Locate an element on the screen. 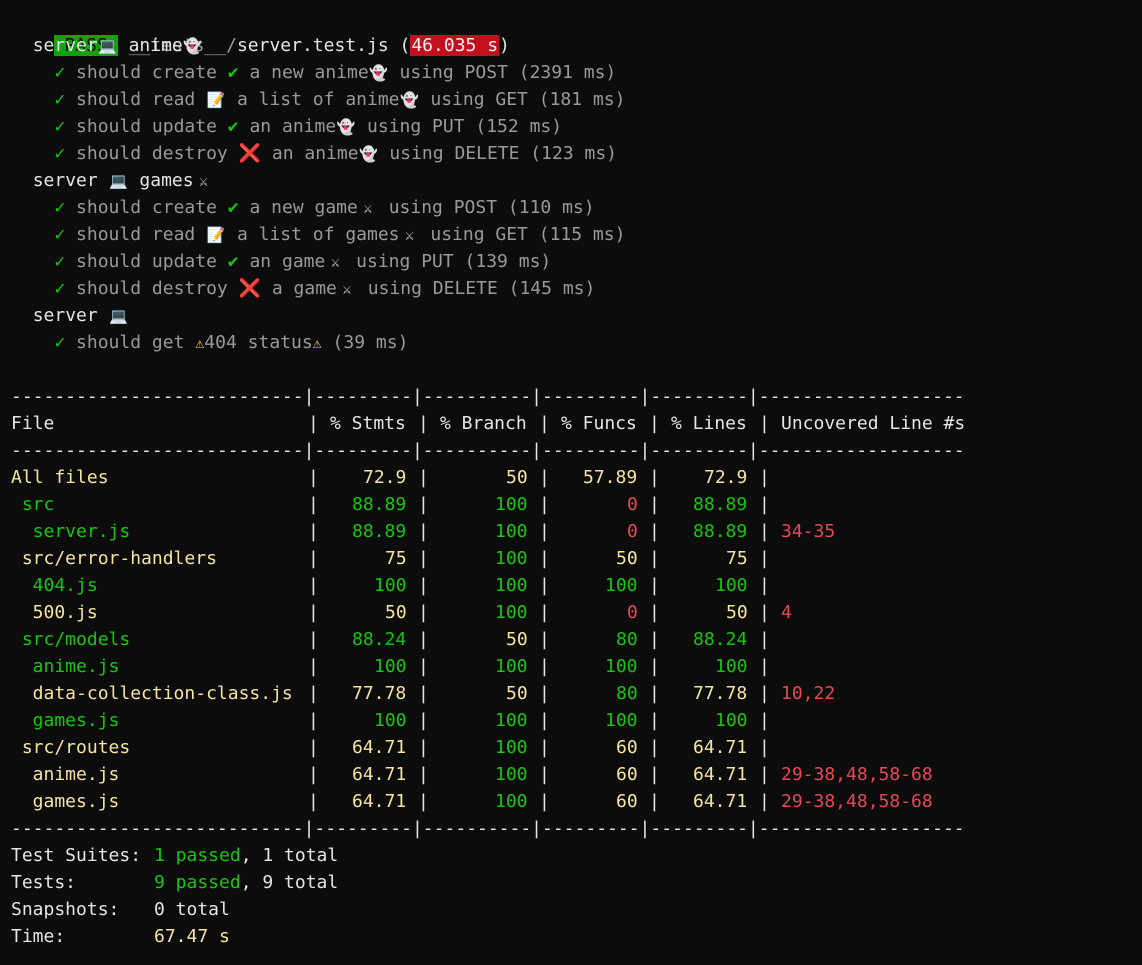 The height and width of the screenshot is (965, 1142). uncovered-lines: 4 is located at coordinates (786, 612).